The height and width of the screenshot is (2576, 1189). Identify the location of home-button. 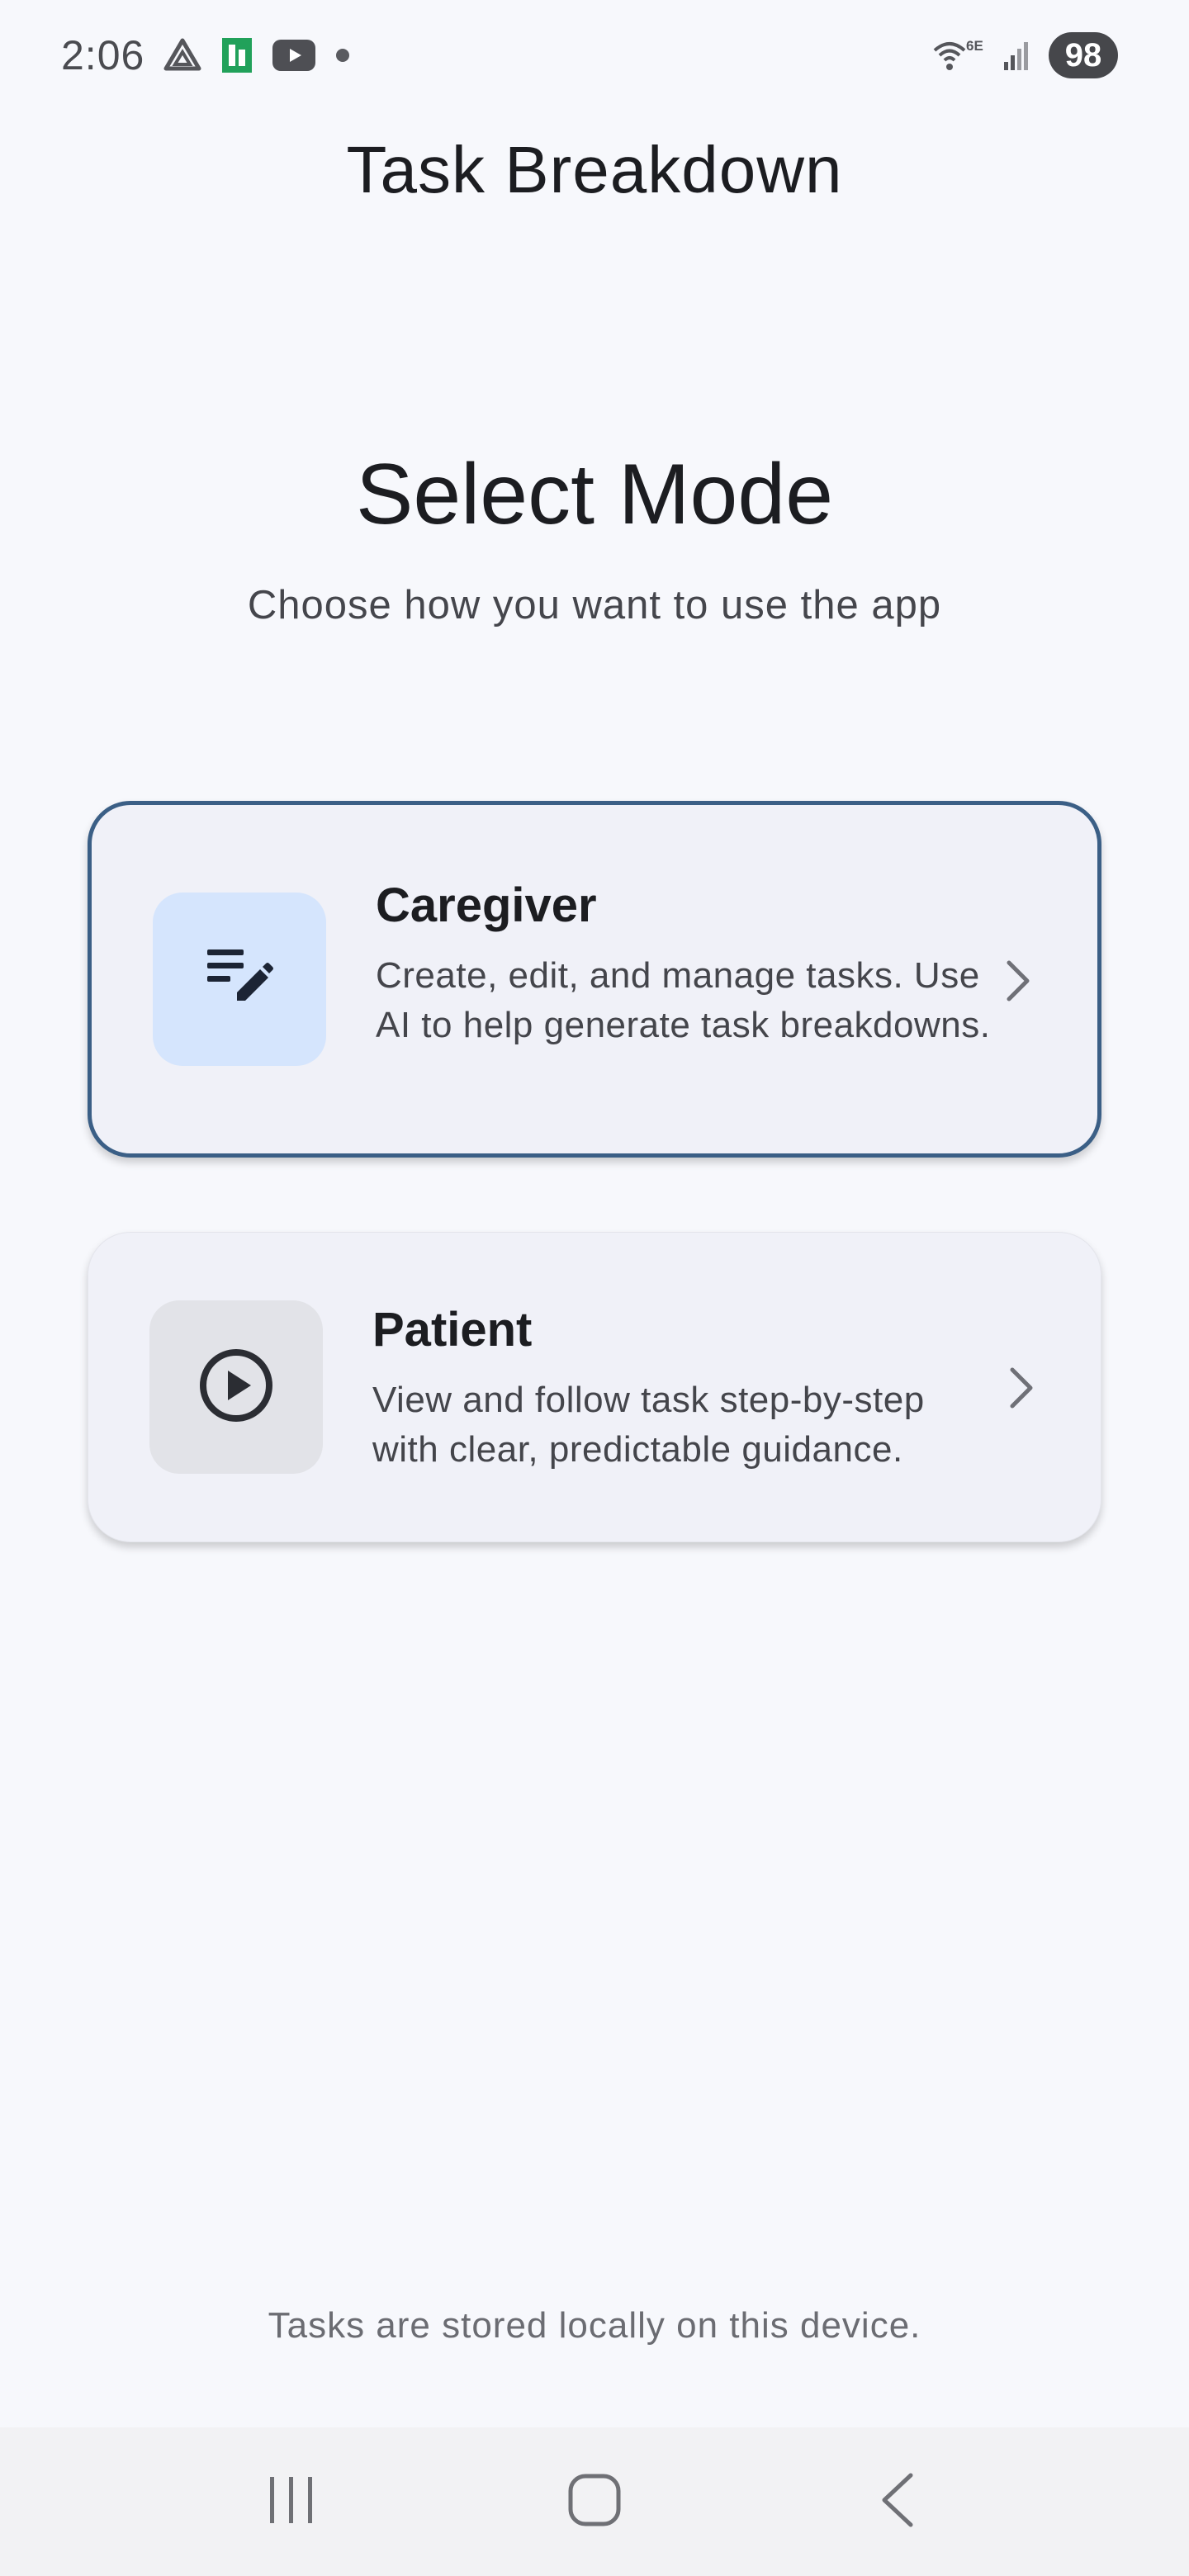
(594, 2501).